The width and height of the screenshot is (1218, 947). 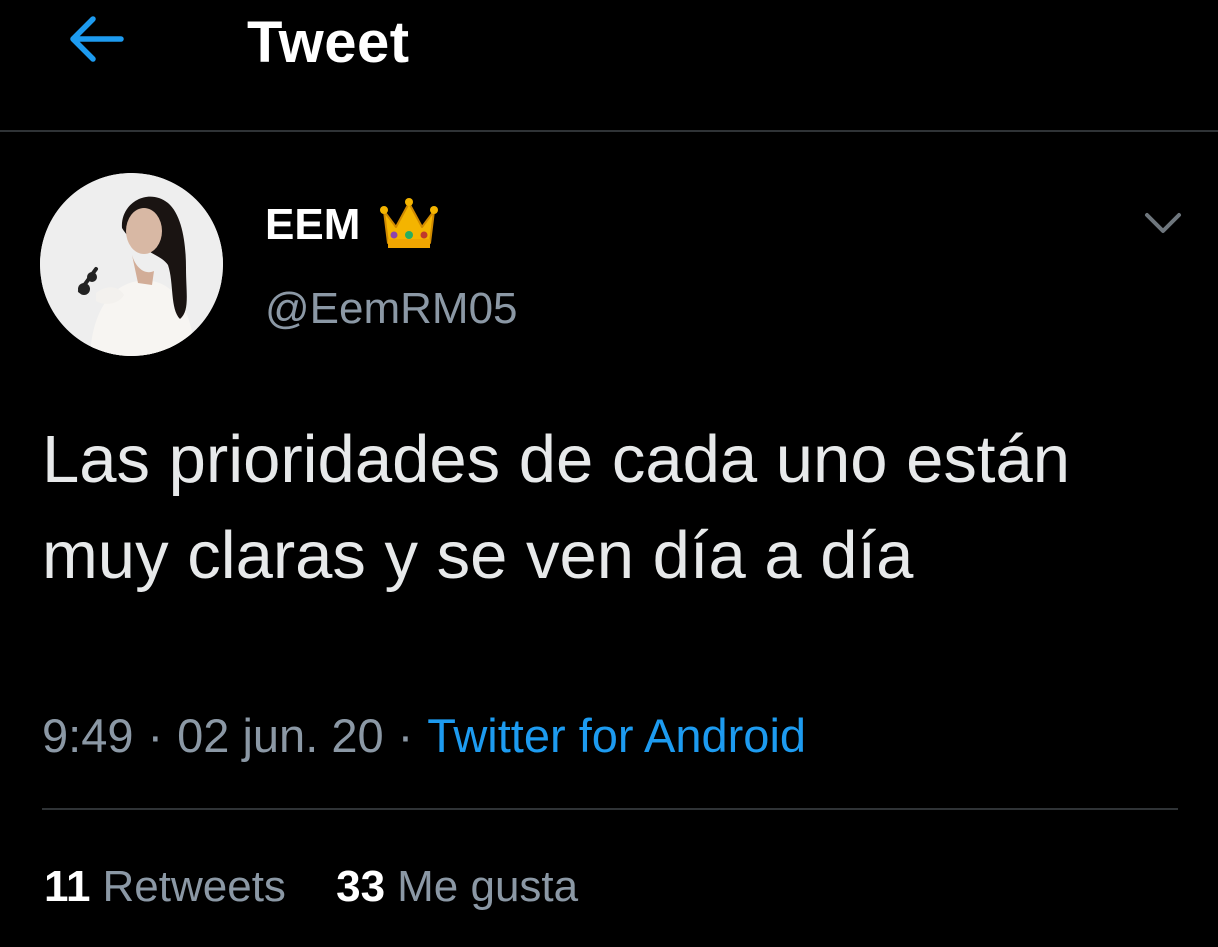 I want to click on chevron-down-icon, so click(x=1163, y=223).